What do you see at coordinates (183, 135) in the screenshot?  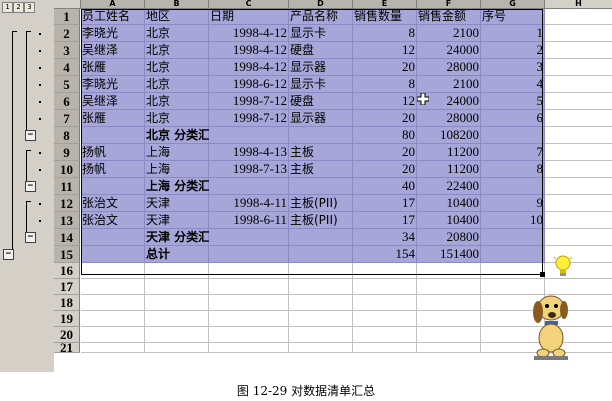 I see `cell-b8: 北京 分类汇总` at bounding box center [183, 135].